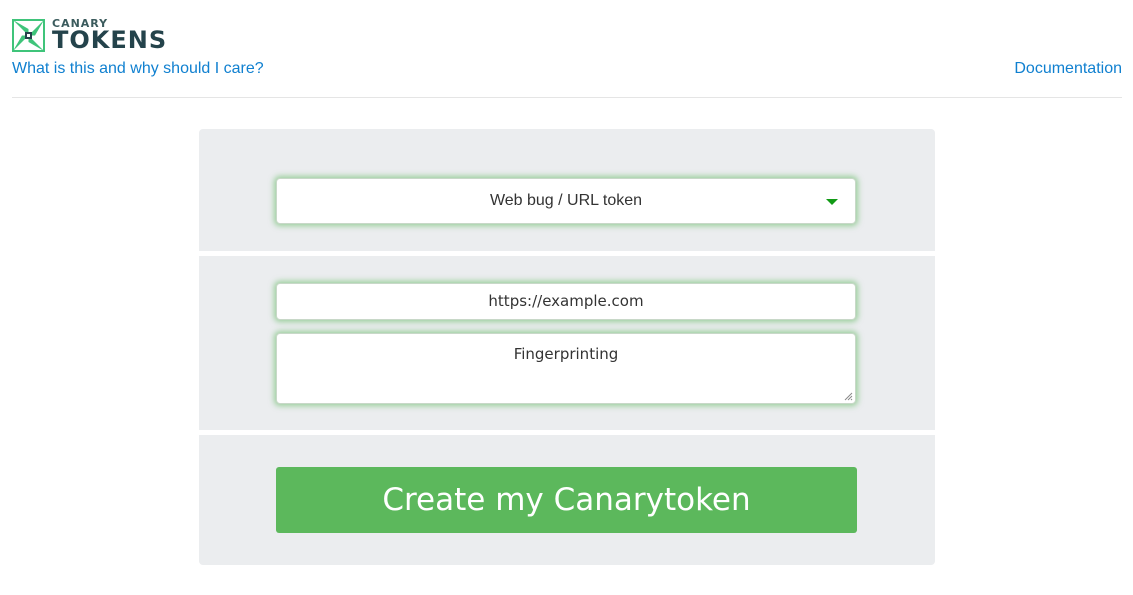 Image resolution: width=1133 pixels, height=595 pixels. Describe the element at coordinates (138, 69) in the screenshot. I see `about-link: What is this and why should I care?` at that location.